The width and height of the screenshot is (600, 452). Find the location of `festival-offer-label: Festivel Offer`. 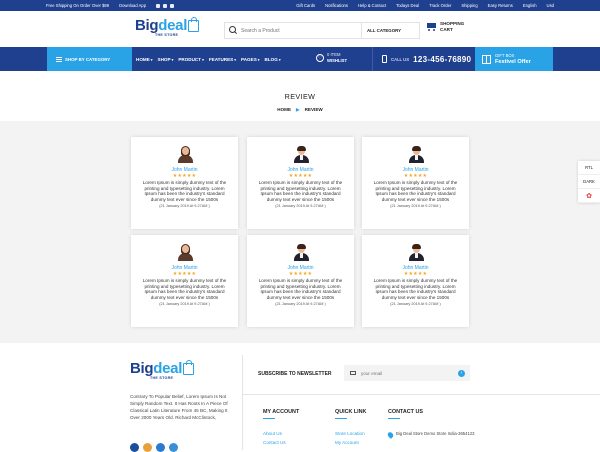

festival-offer-label: Festivel Offer is located at coordinates (513, 62).